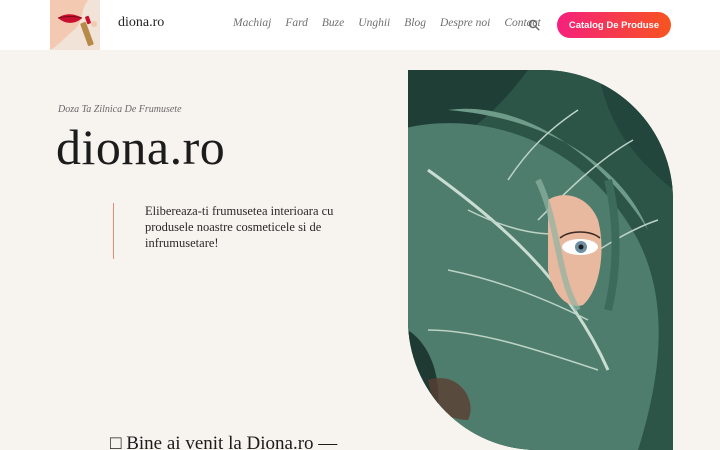  What do you see at coordinates (614, 25) in the screenshot?
I see `catalog-button: Catalog De Produse` at bounding box center [614, 25].